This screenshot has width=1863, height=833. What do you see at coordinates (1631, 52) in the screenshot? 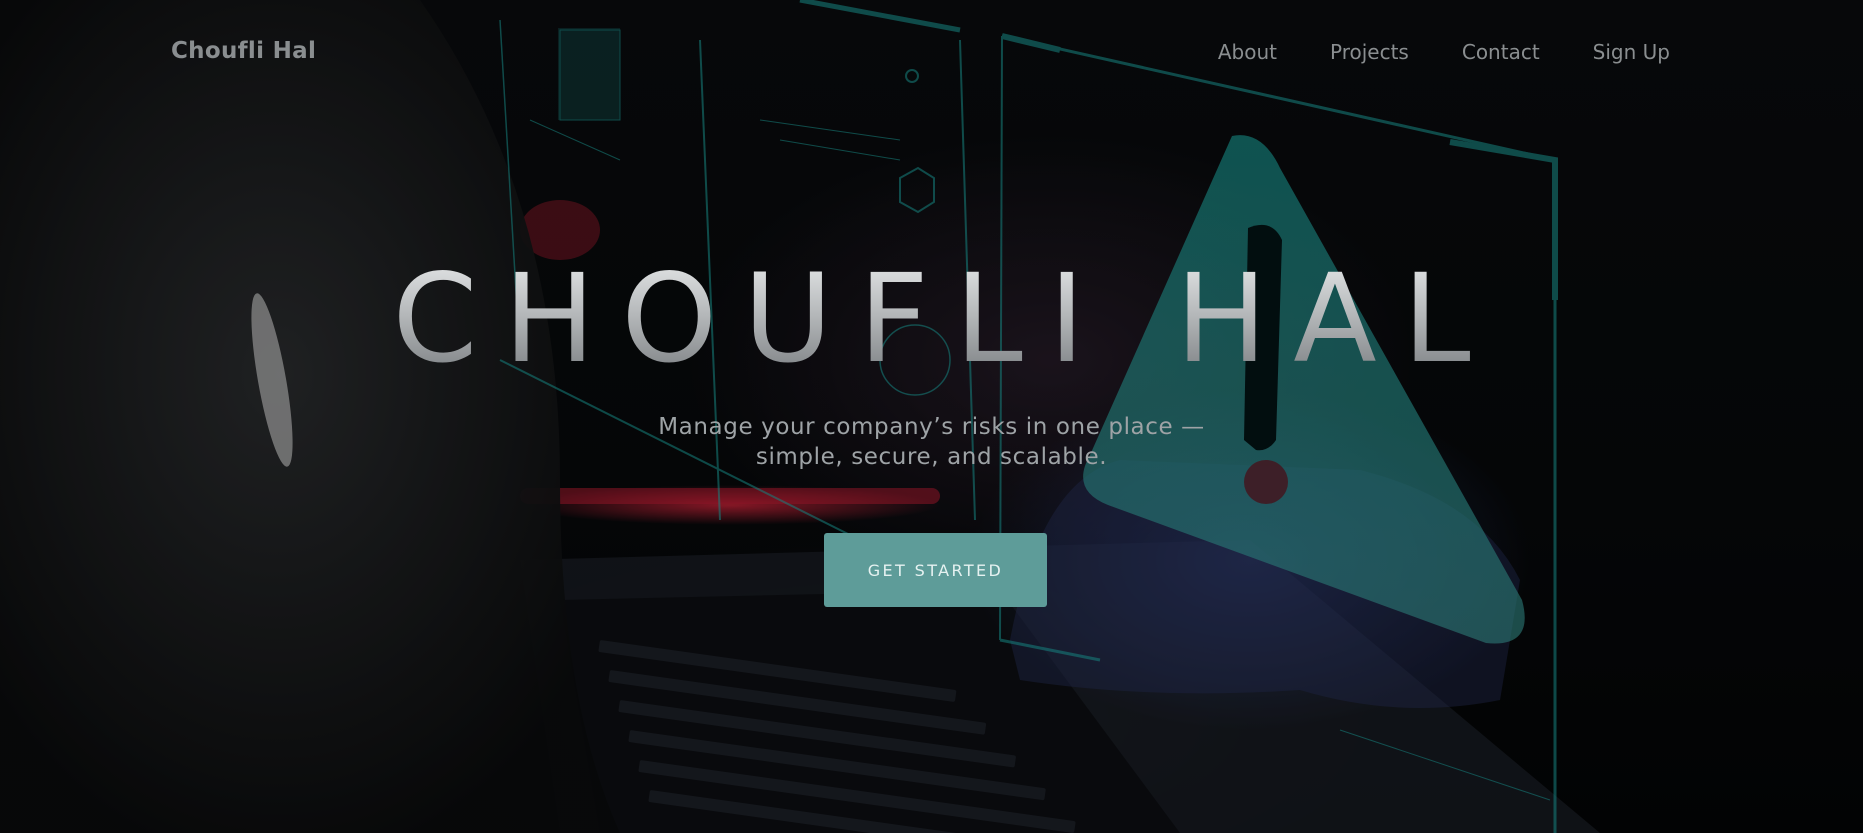
I see `nav-link-sign-up: Sign Up` at bounding box center [1631, 52].